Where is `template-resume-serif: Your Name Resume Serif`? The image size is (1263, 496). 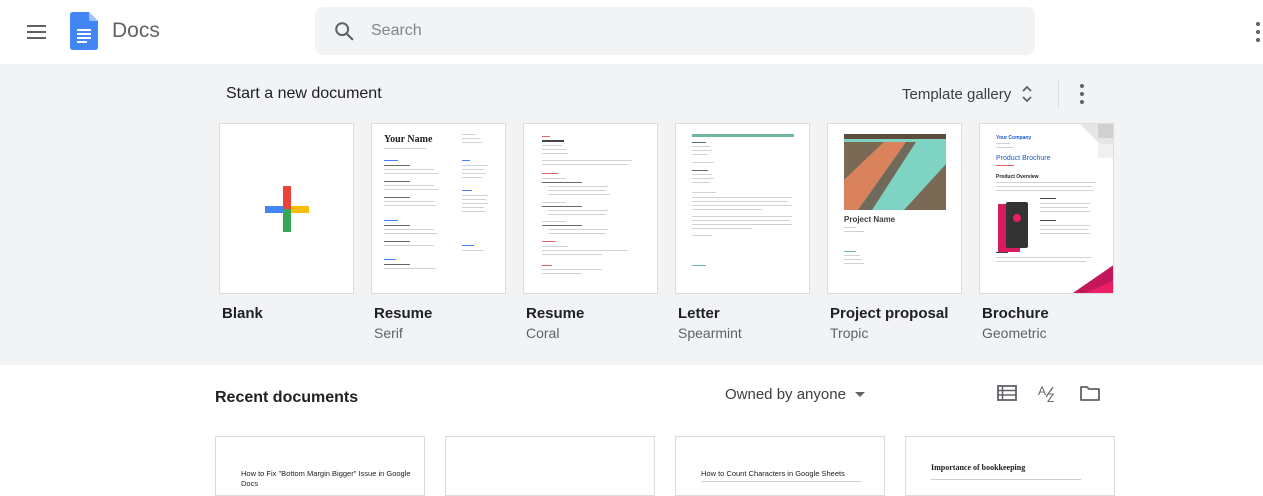
template-resume-serif: Your Name Resume Serif is located at coordinates (438, 232).